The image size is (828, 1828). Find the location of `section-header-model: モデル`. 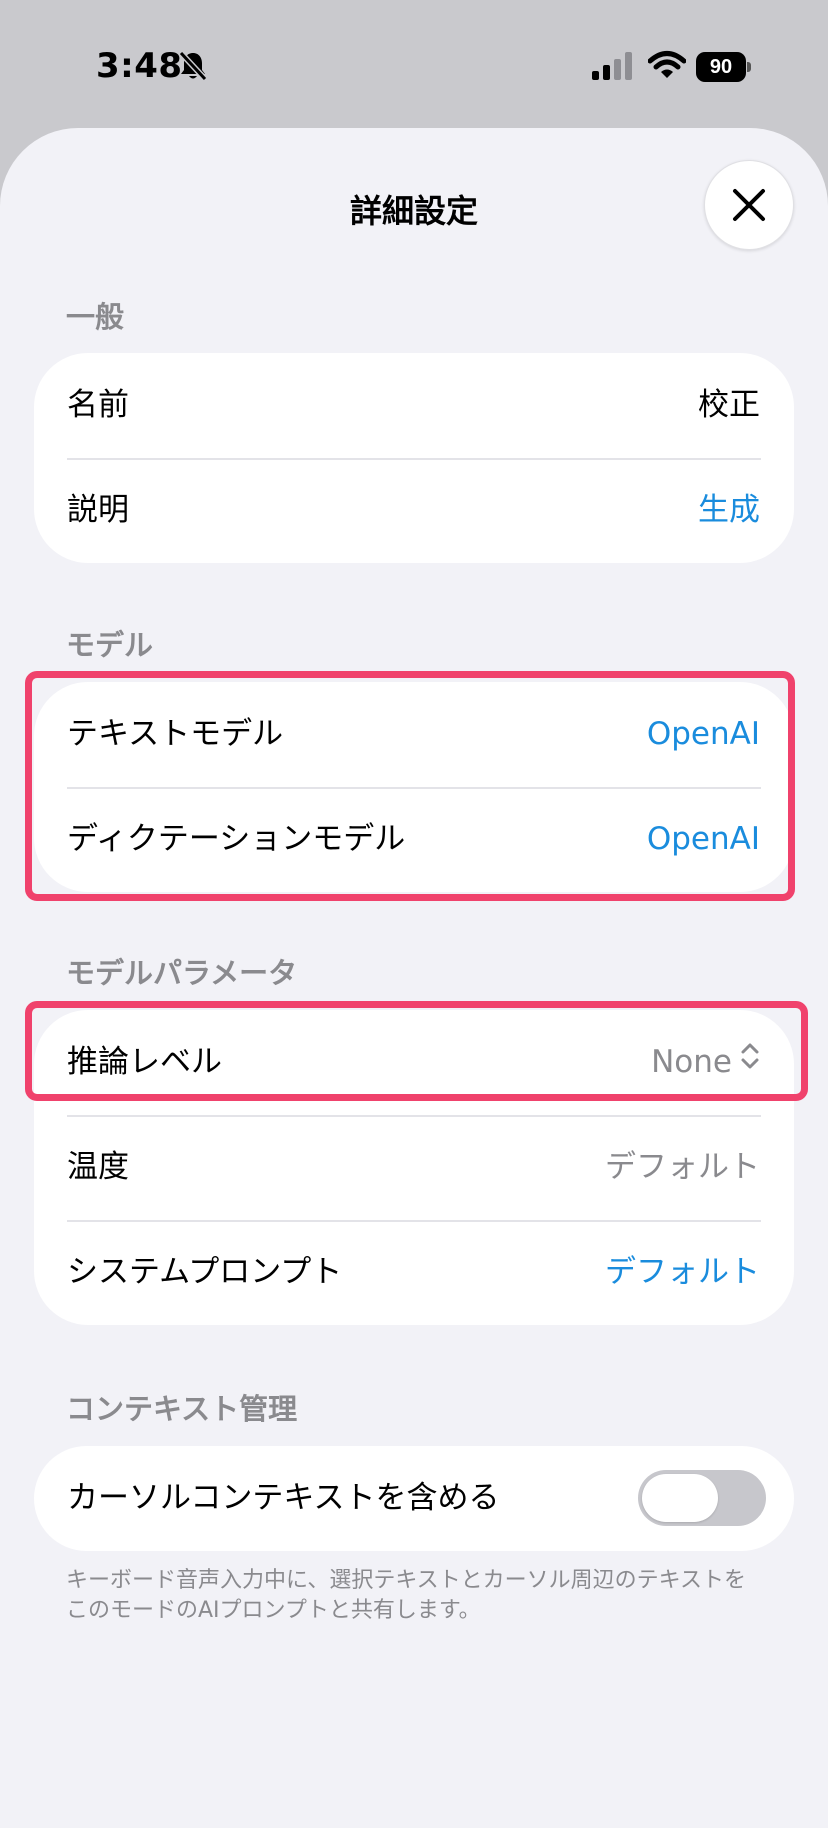

section-header-model: モデル is located at coordinates (110, 645).